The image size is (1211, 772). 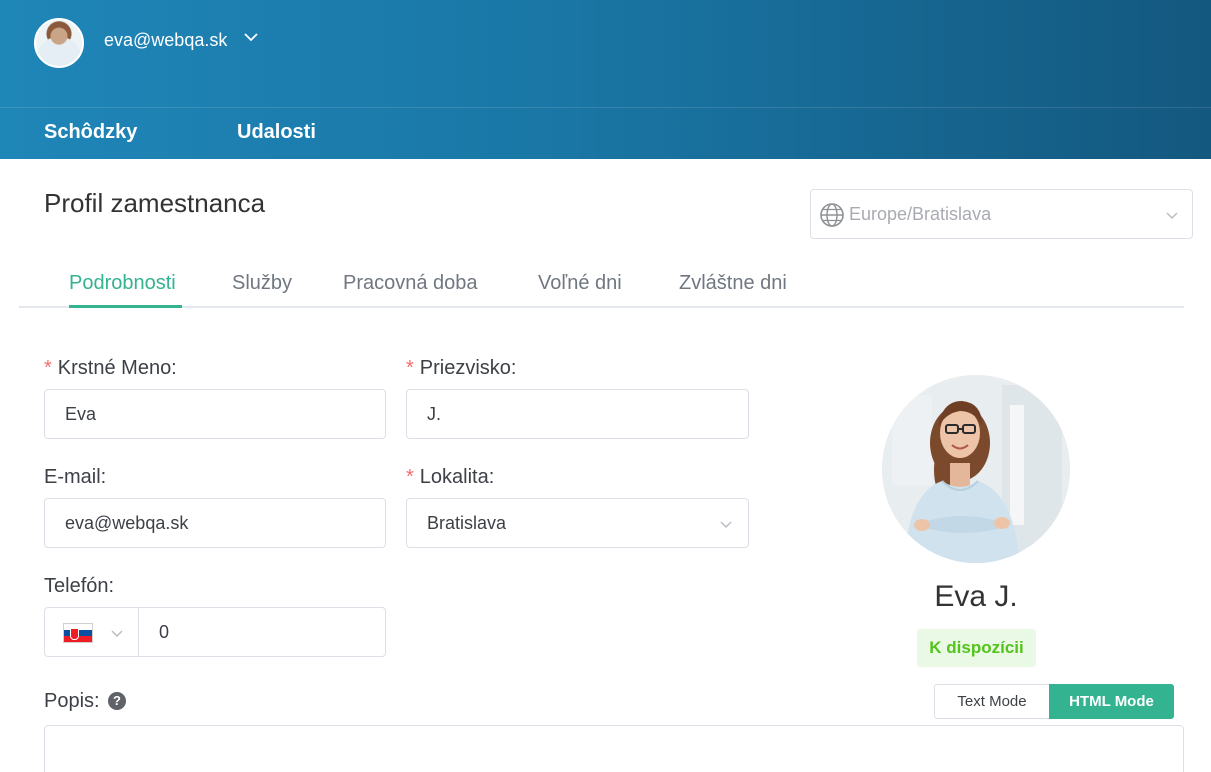 I want to click on location-select: Bratislava, so click(x=577, y=523).